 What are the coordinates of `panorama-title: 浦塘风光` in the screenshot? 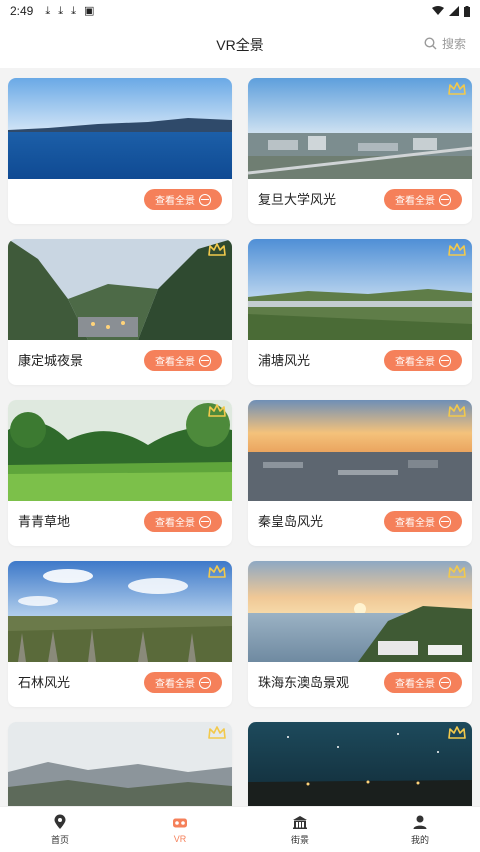 It's located at (284, 360).